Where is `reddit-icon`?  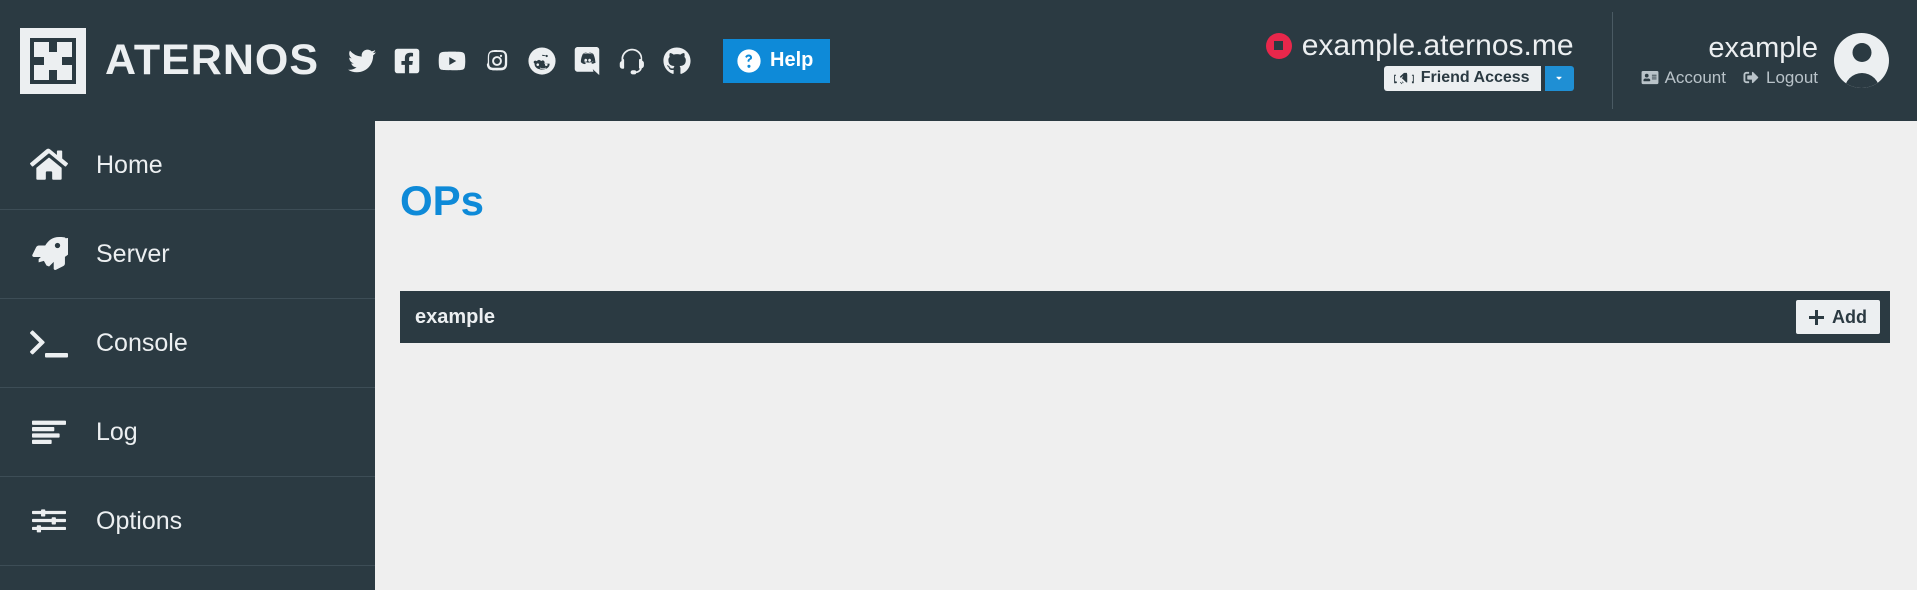 reddit-icon is located at coordinates (542, 60).